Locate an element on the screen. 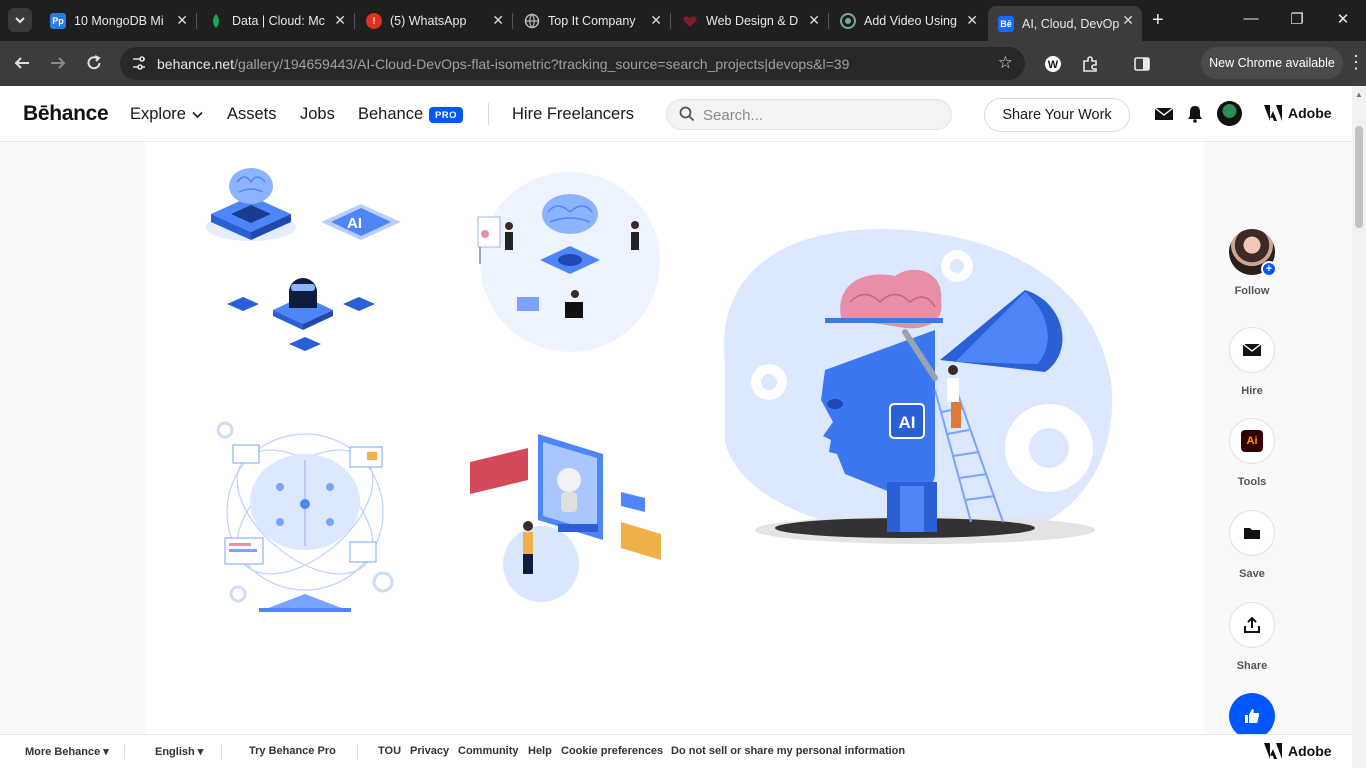 This screenshot has width=1366, height=768. tools-button: Ai is located at coordinates (1252, 441).